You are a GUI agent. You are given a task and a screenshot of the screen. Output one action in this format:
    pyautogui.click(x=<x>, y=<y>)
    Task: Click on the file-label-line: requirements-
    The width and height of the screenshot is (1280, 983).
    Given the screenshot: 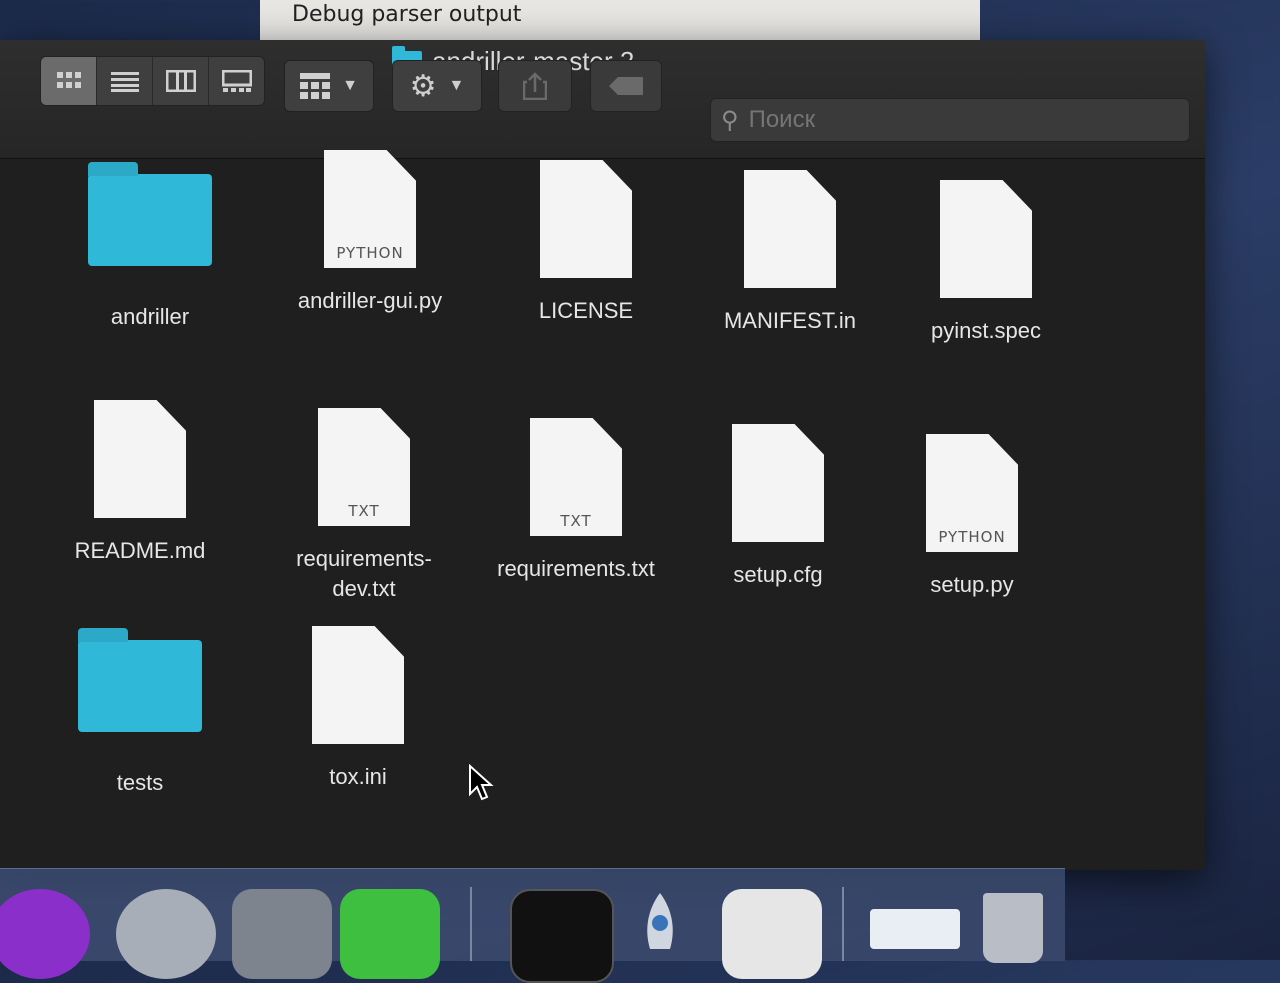 What is the action you would take?
    pyautogui.click(x=364, y=558)
    